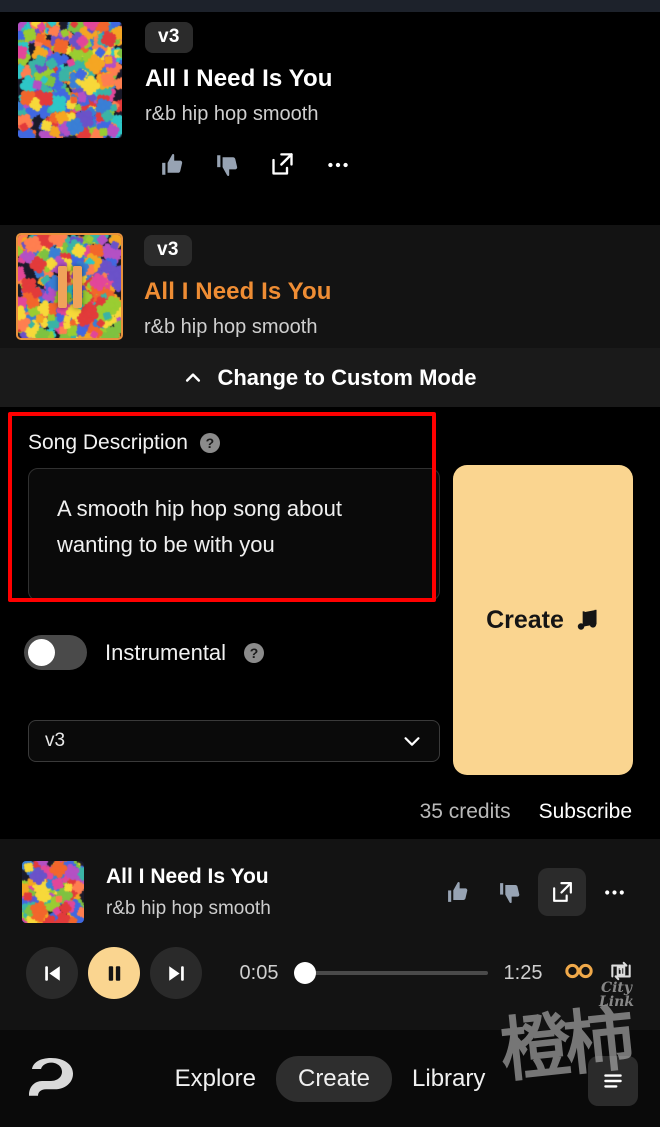 This screenshot has width=660, height=1127. What do you see at coordinates (108, 442) in the screenshot?
I see `song-description-label: Song Description` at bounding box center [108, 442].